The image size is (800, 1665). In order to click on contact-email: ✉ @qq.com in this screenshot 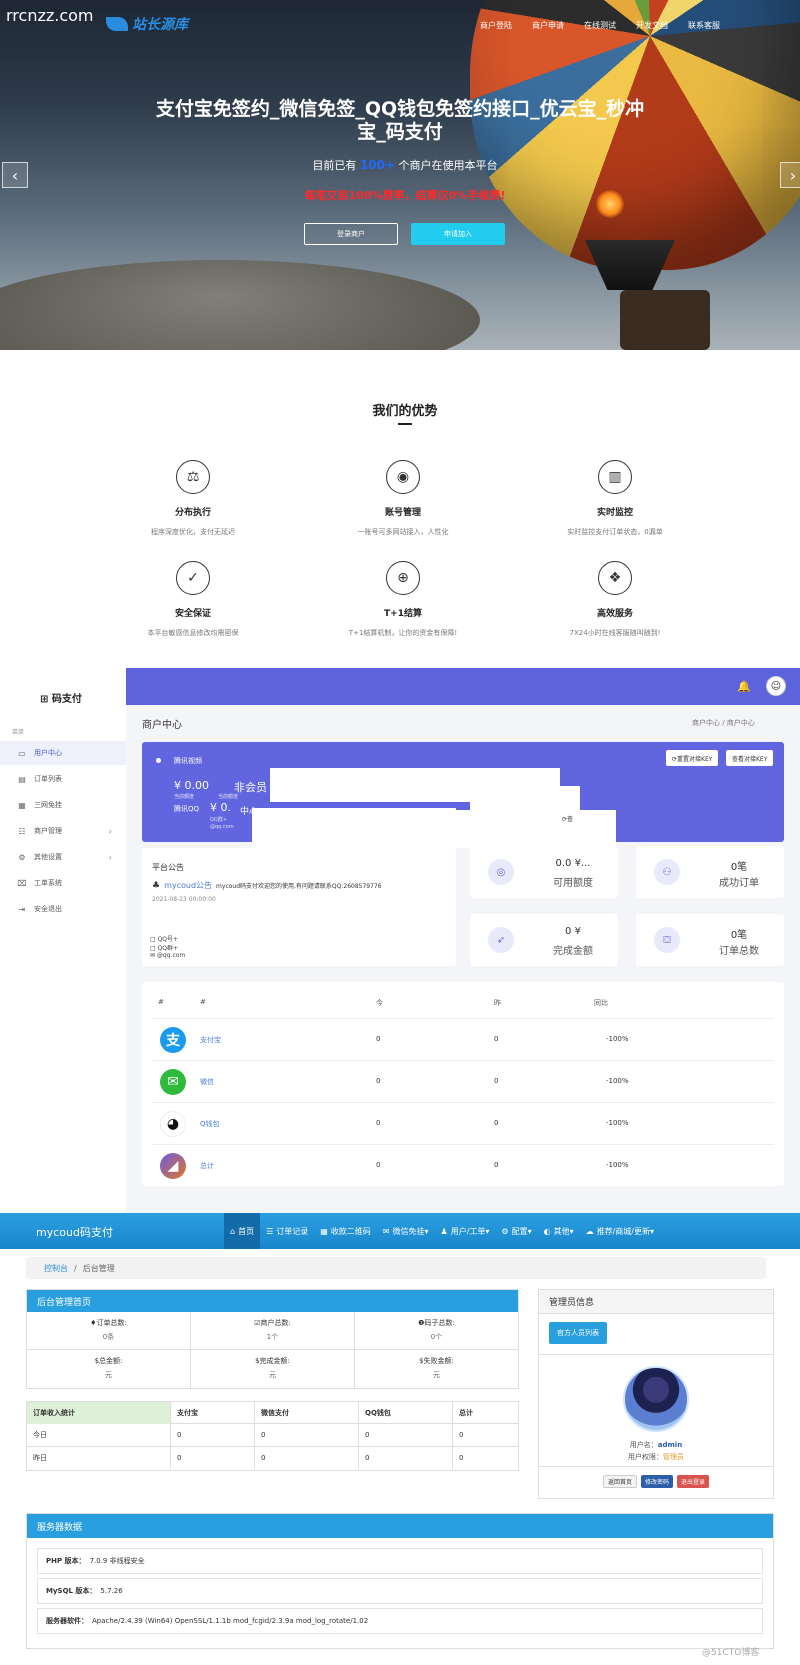, I will do `click(168, 955)`.